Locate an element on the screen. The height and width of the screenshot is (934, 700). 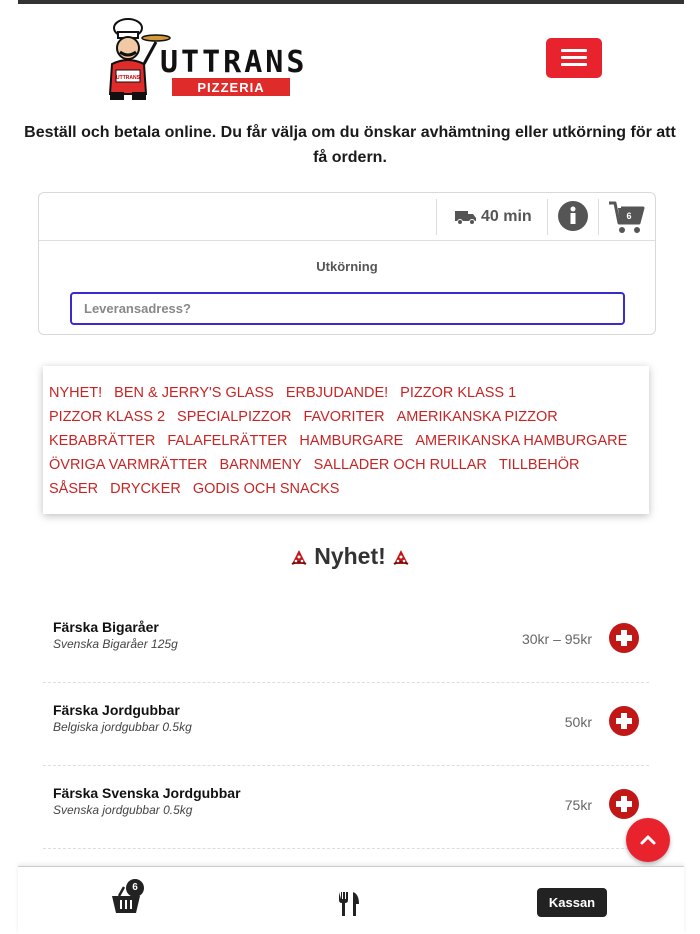
item-price: 75kr is located at coordinates (578, 805).